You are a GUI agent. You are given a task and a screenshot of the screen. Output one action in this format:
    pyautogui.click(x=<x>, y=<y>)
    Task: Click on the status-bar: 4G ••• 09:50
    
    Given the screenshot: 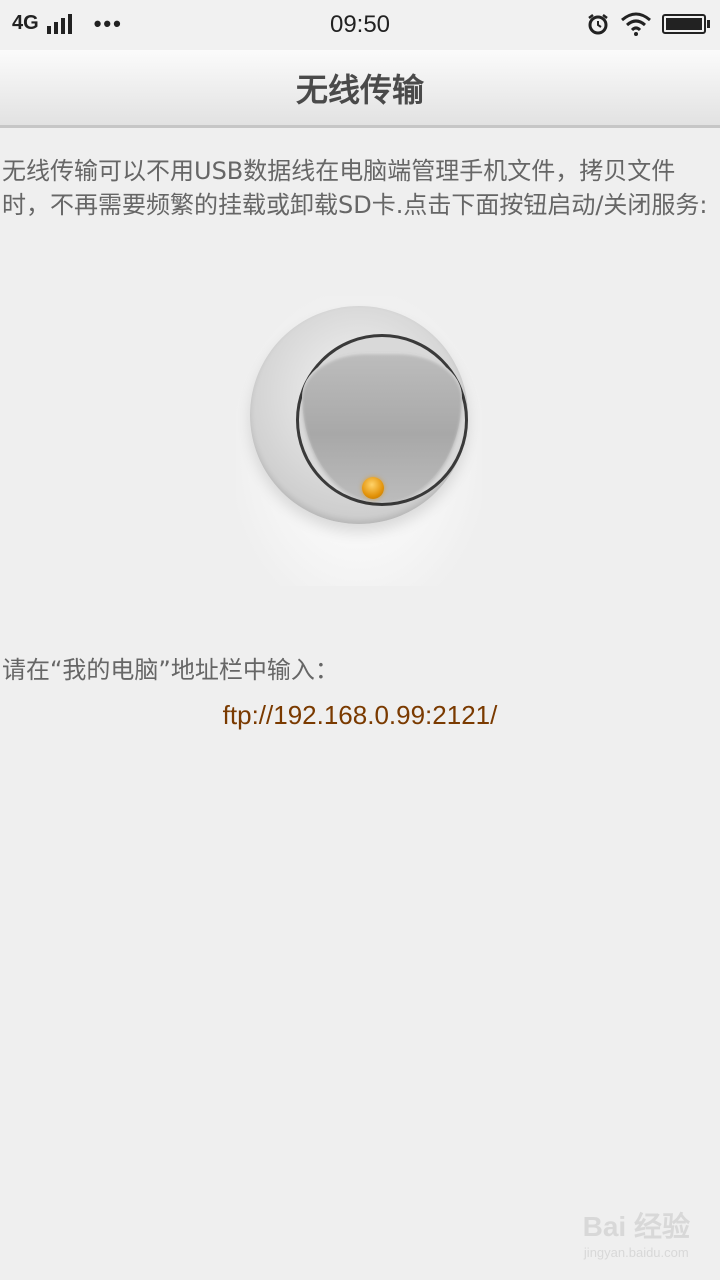 What is the action you would take?
    pyautogui.click(x=360, y=25)
    